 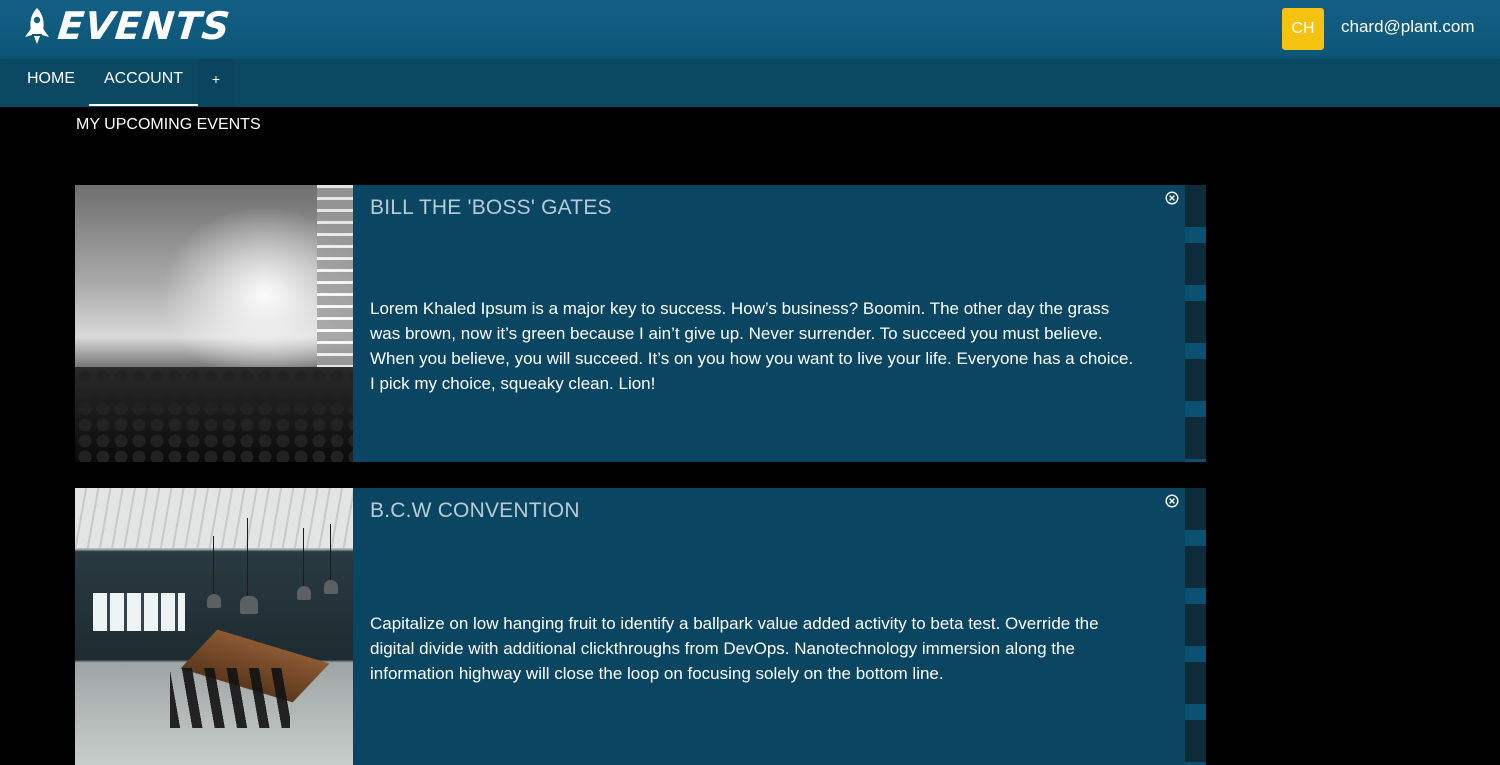 What do you see at coordinates (168, 124) in the screenshot?
I see `section-title: MY UPCOMING EVENTS` at bounding box center [168, 124].